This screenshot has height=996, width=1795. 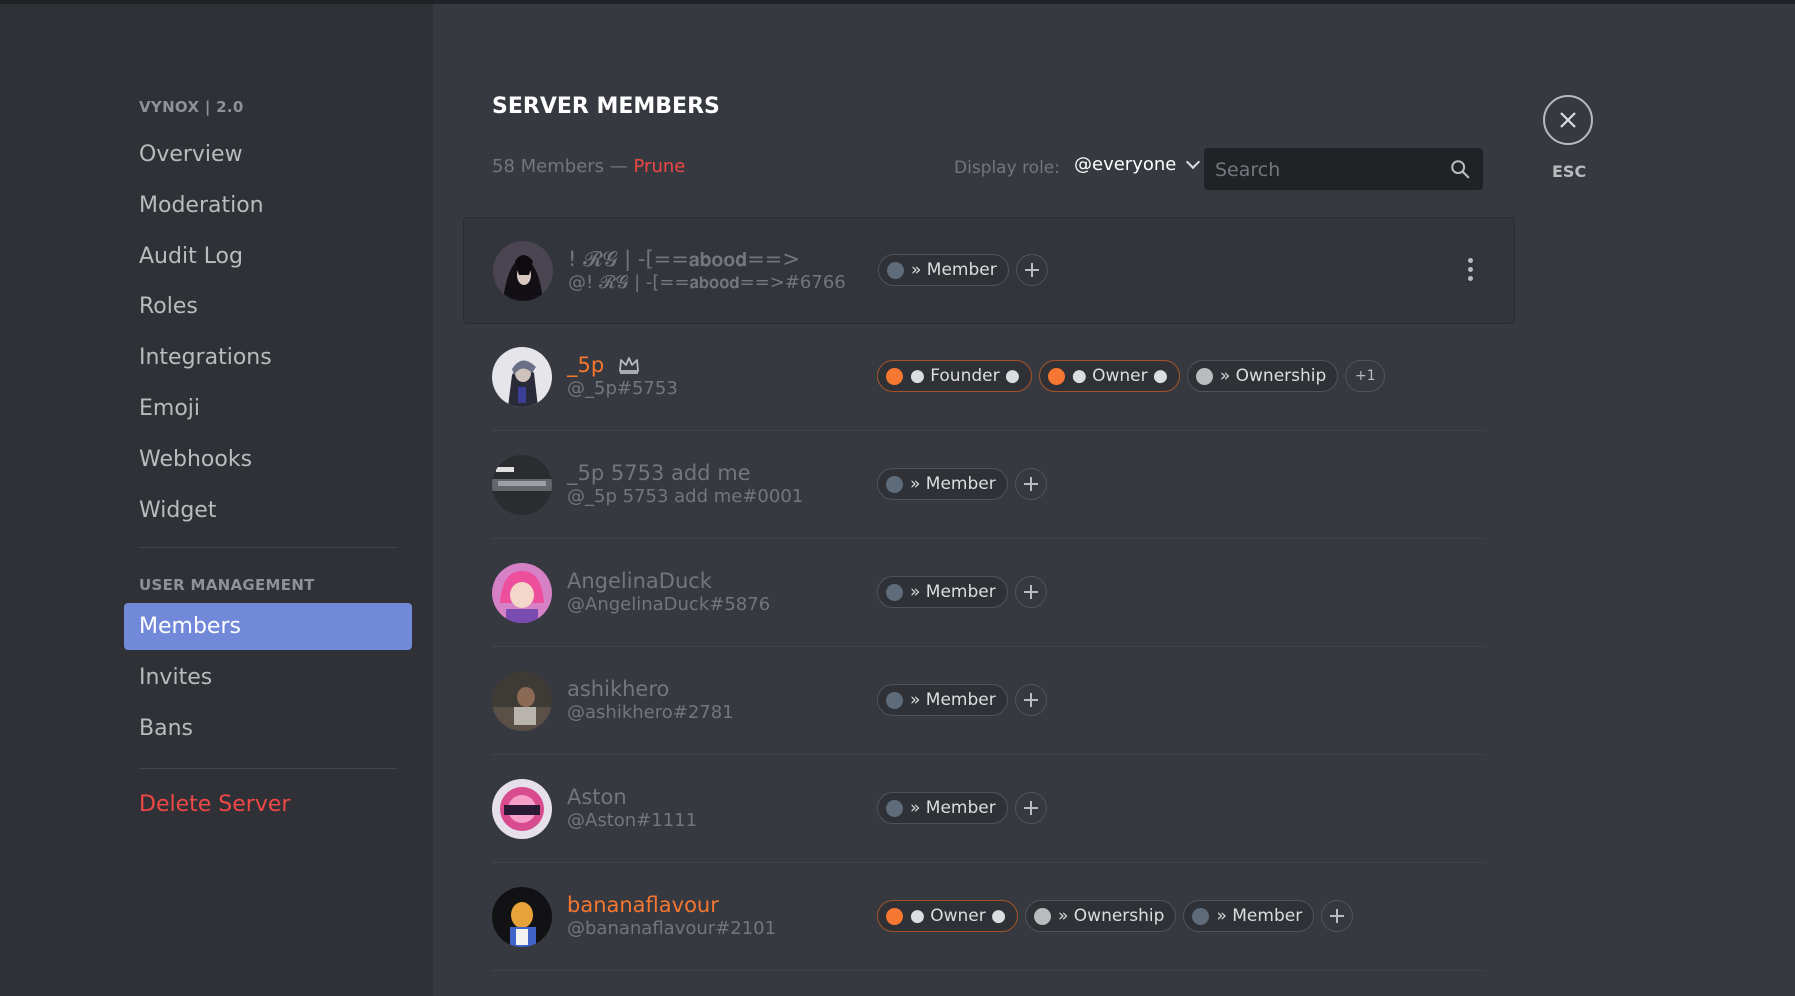 I want to click on member-display-name: bananaflavour, so click(x=643, y=905).